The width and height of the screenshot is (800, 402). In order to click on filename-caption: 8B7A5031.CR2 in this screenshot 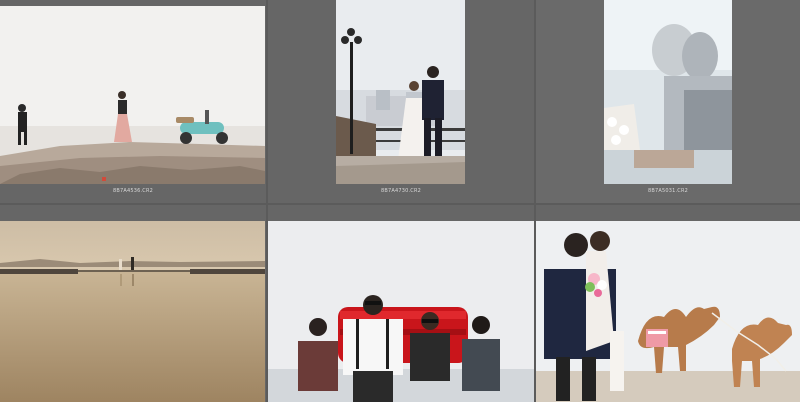, I will do `click(668, 191)`.